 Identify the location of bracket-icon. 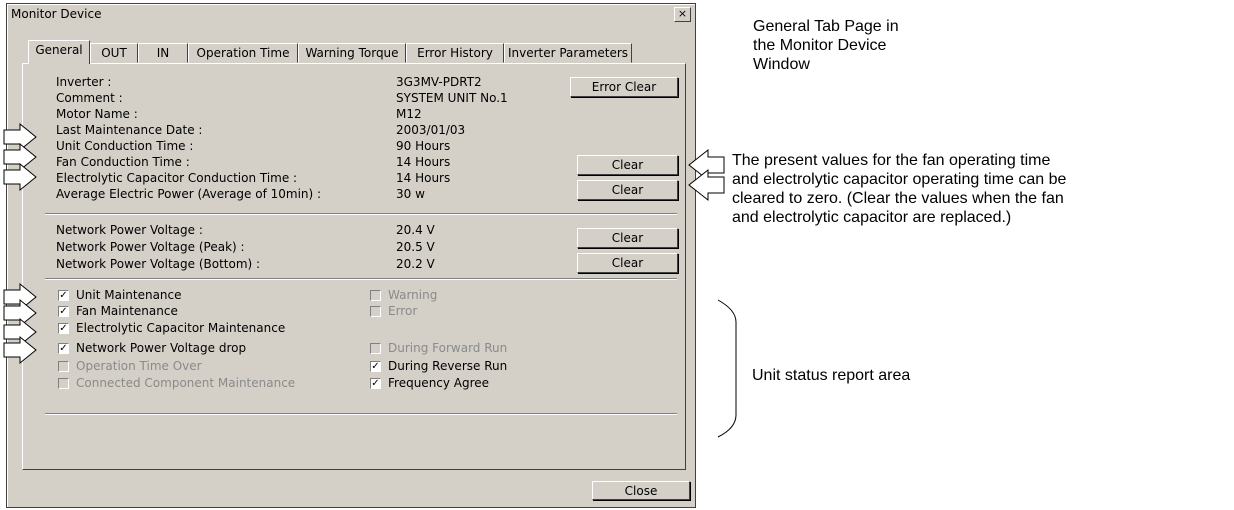
(727, 368).